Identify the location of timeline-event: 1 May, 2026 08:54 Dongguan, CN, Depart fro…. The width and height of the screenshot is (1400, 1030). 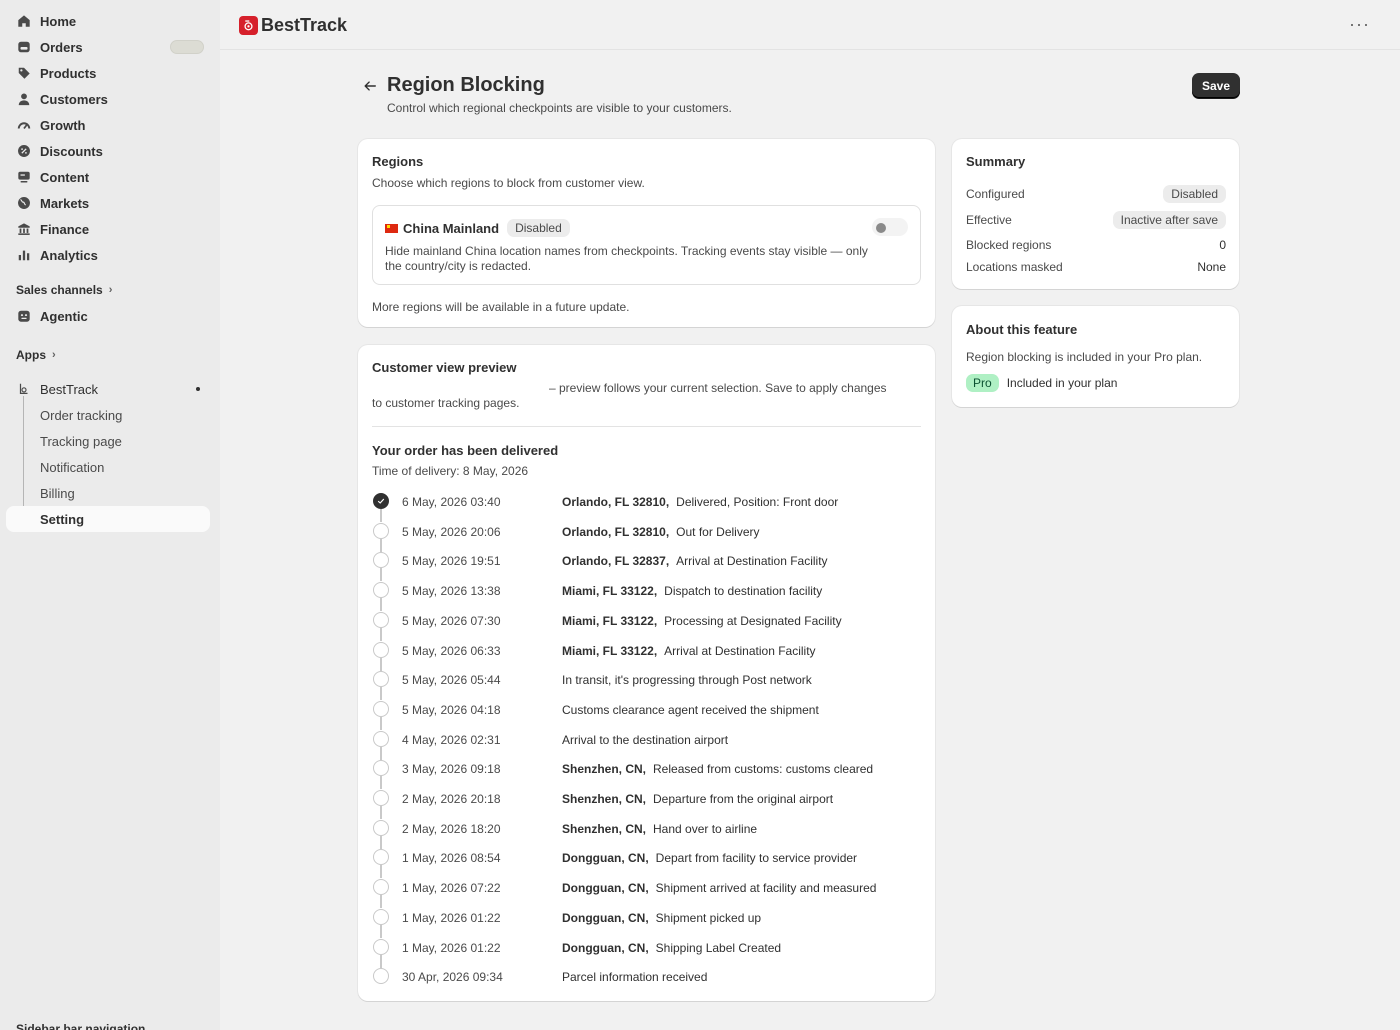
(646, 863).